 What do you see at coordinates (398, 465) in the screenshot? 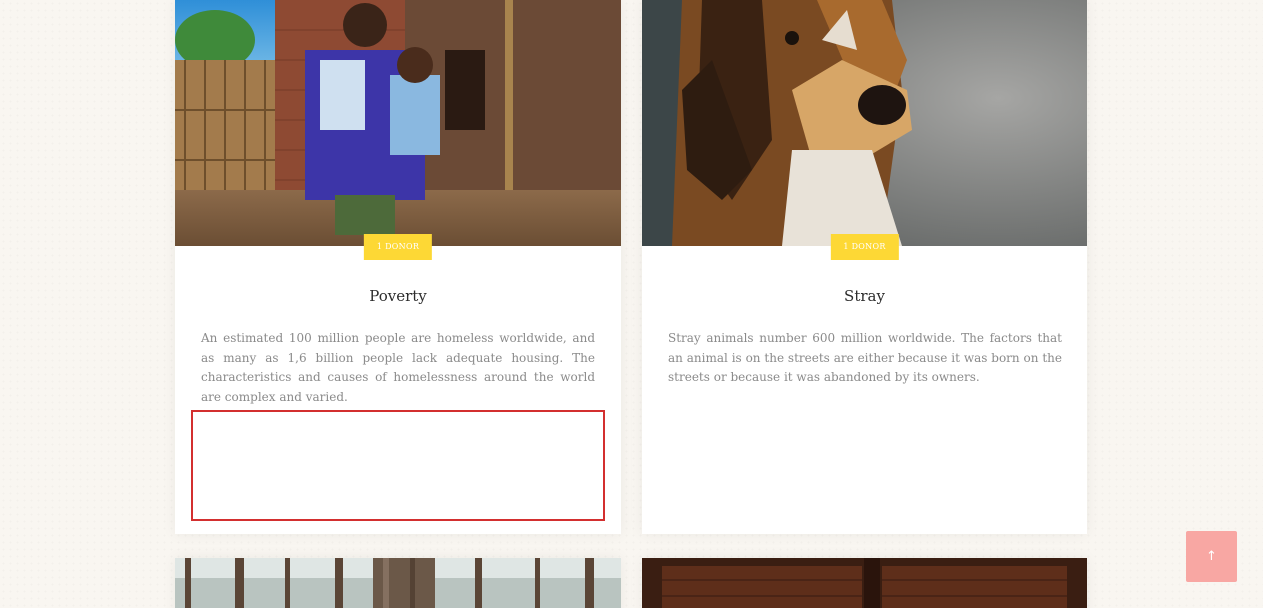
I see `highlight-box` at bounding box center [398, 465].